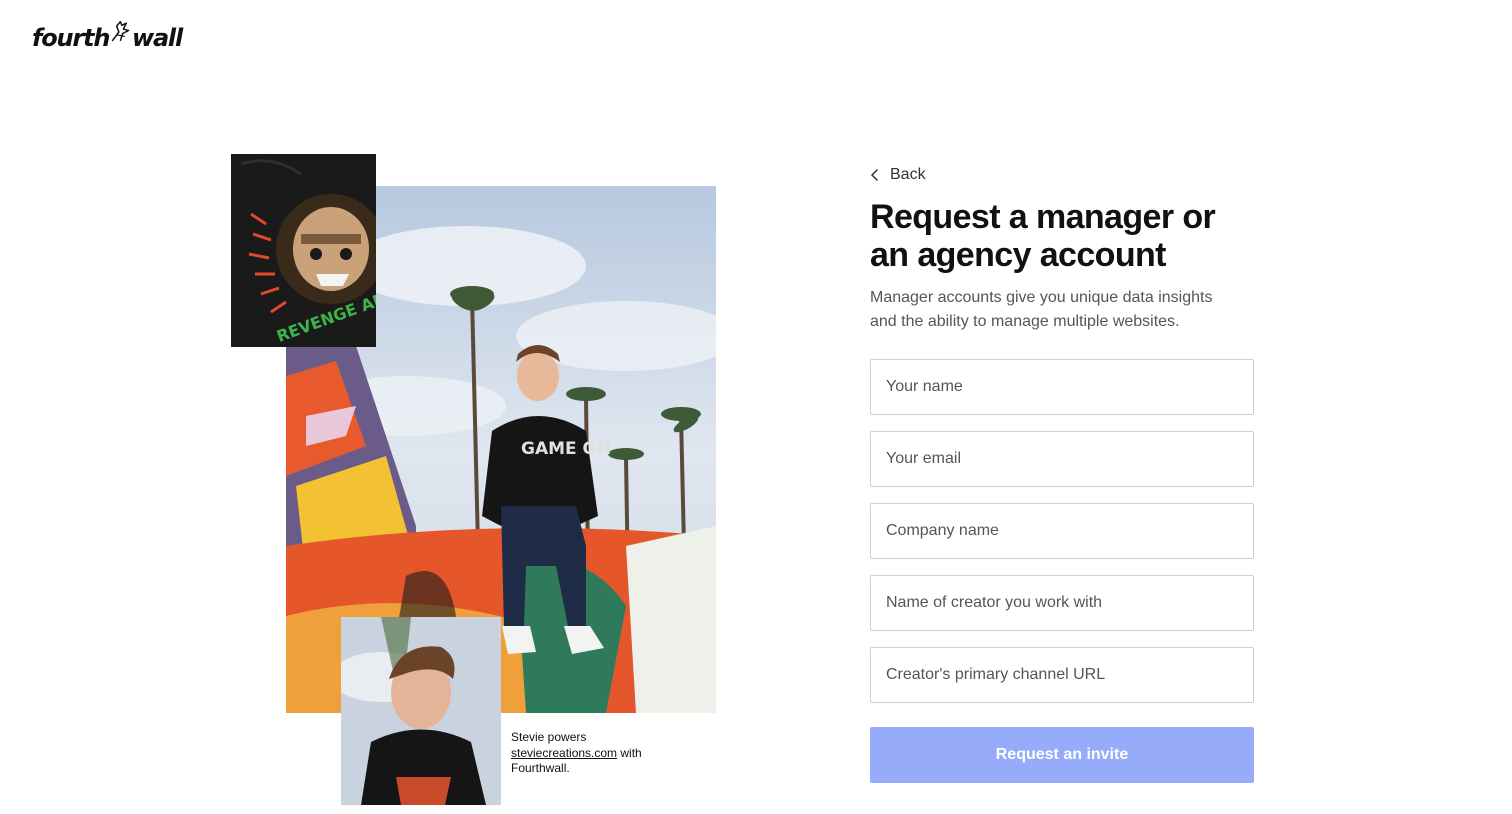 Image resolution: width=1512 pixels, height=814 pixels. I want to click on chevron-left-icon, so click(874, 175).